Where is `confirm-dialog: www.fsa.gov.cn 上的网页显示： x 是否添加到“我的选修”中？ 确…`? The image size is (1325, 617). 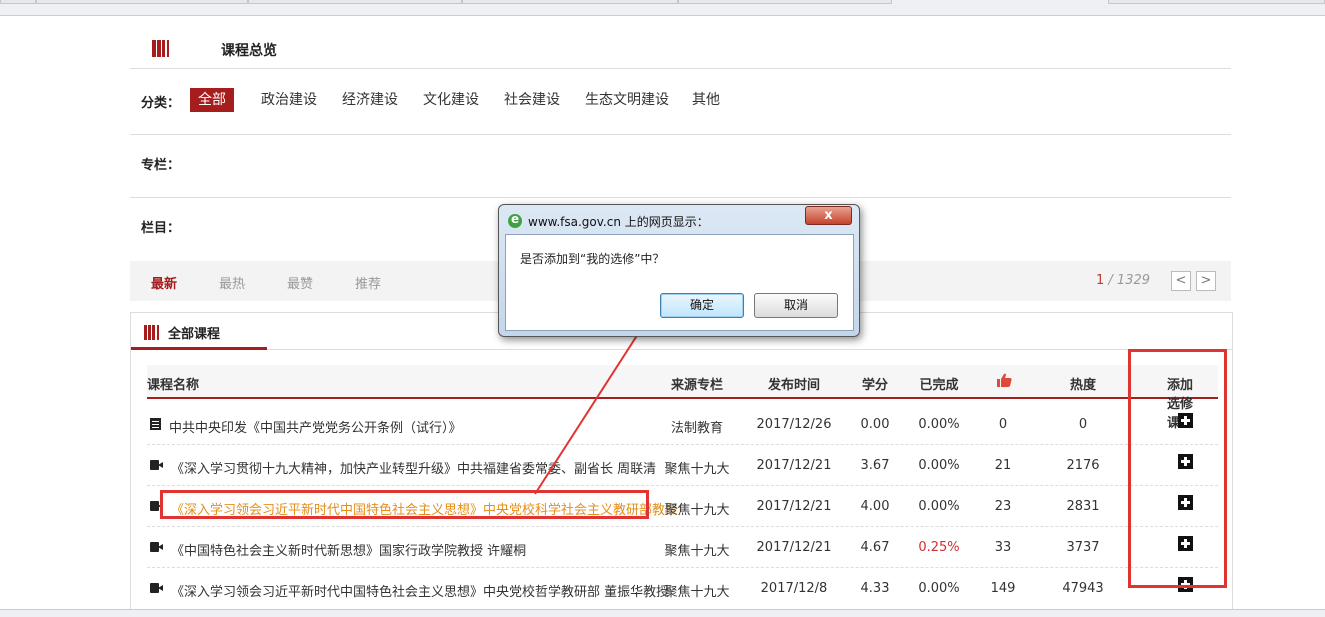
confirm-dialog: www.fsa.gov.cn 上的网页显示： x 是否添加到“我的选修”中？ 确… is located at coordinates (679, 270).